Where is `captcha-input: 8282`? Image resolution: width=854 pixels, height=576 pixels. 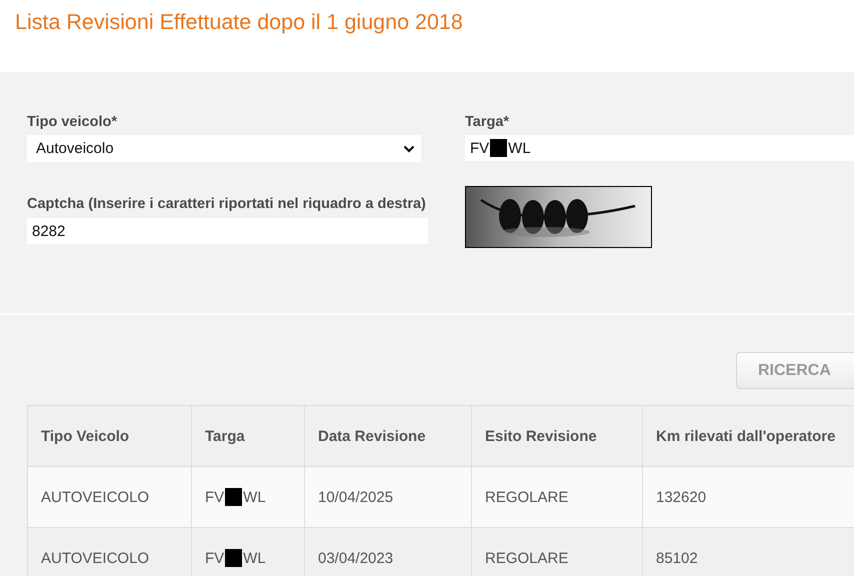
captcha-input: 8282 is located at coordinates (227, 231).